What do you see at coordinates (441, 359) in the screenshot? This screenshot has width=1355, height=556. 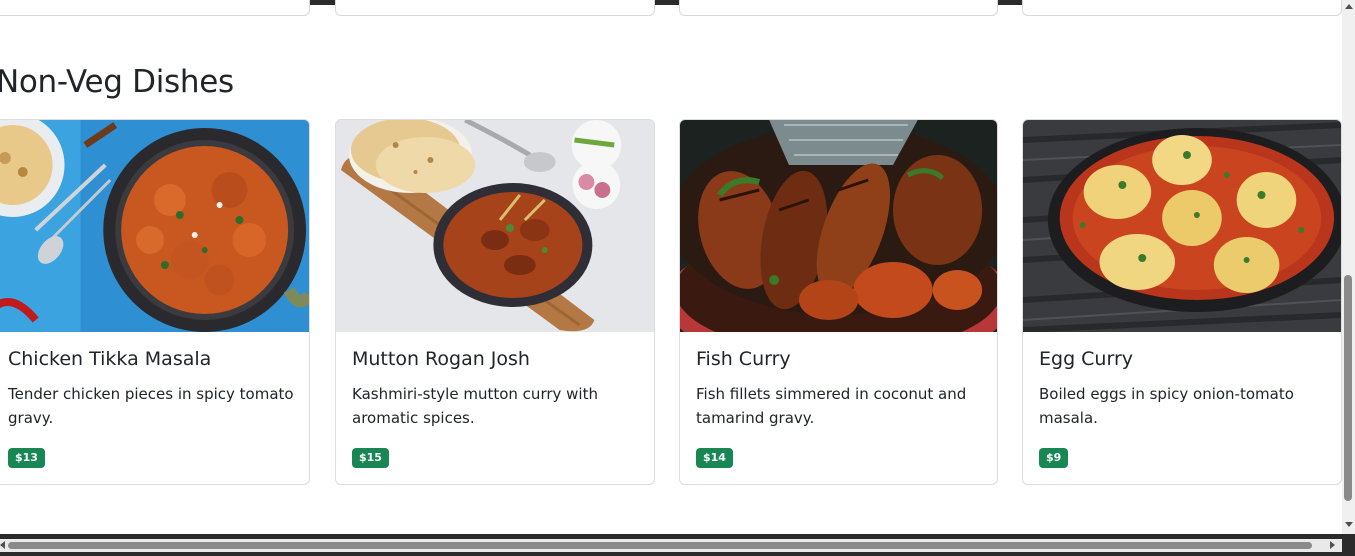 I see `dish-title: Mutton Rogan Josh` at bounding box center [441, 359].